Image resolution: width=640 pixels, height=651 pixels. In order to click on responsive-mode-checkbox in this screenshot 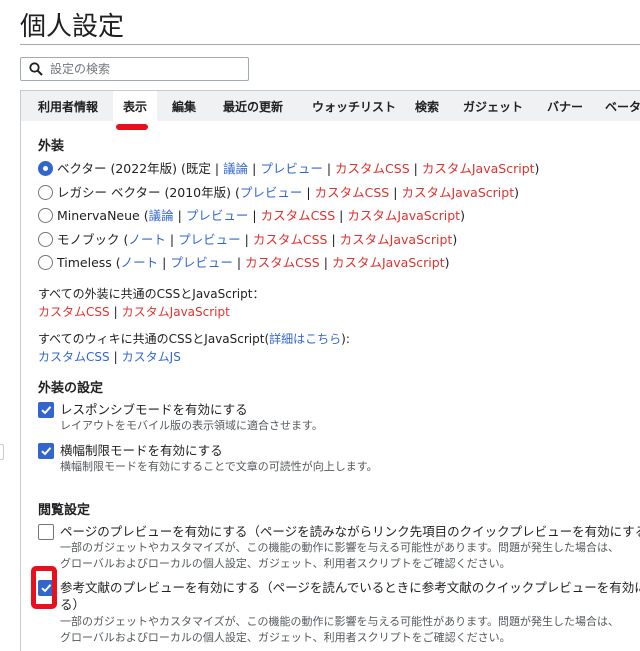, I will do `click(46, 410)`.